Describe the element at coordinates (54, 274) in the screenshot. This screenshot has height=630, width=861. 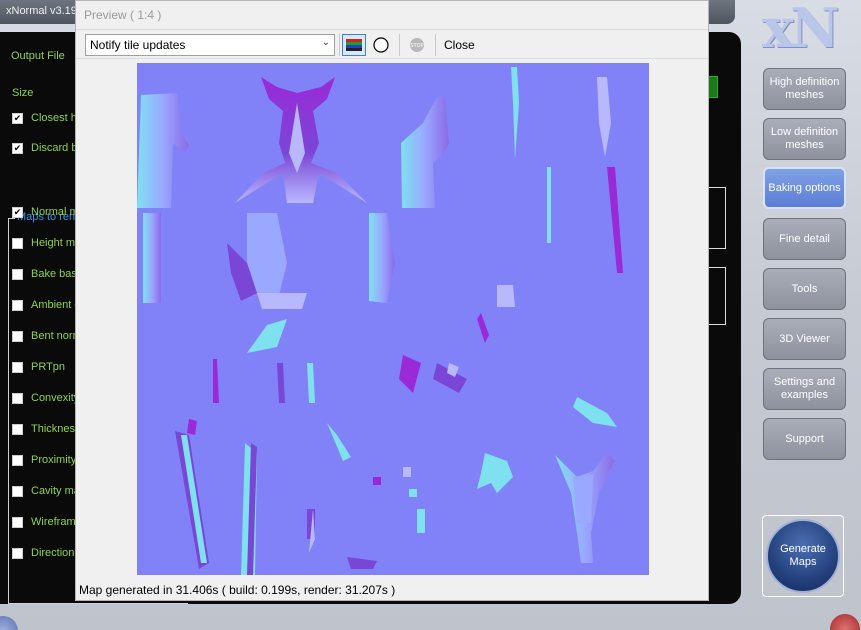
I see `map-label: Bake bas` at that location.